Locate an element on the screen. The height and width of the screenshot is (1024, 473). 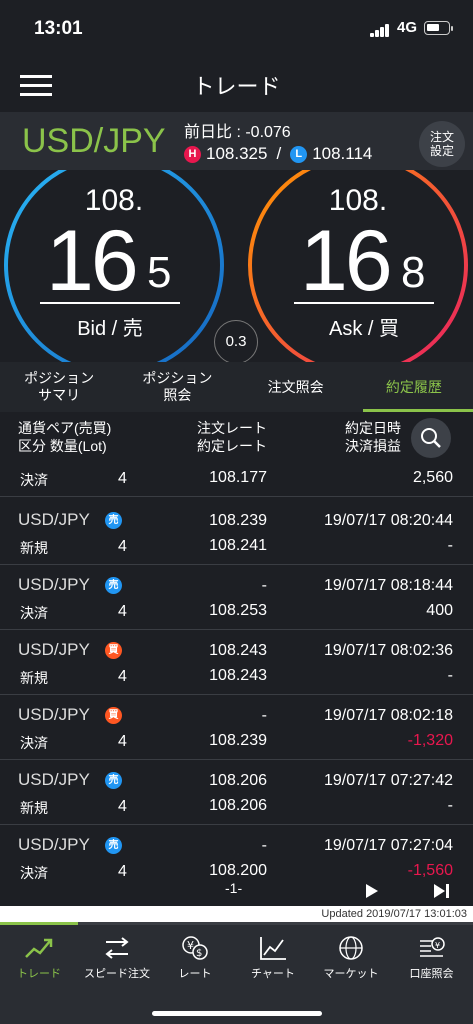
row-pl: 400 is located at coordinates (439, 610).